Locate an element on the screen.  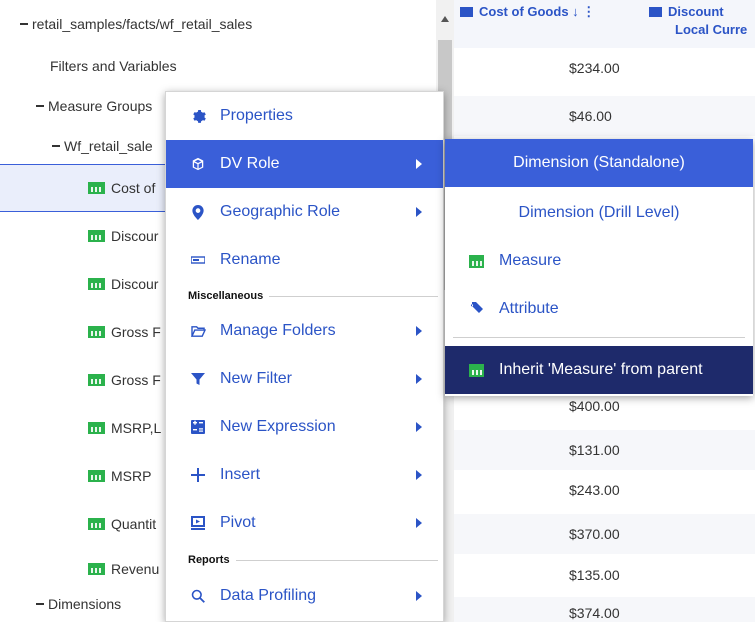
menu-item-geographic-role: Geographic Role is located at coordinates (304, 212).